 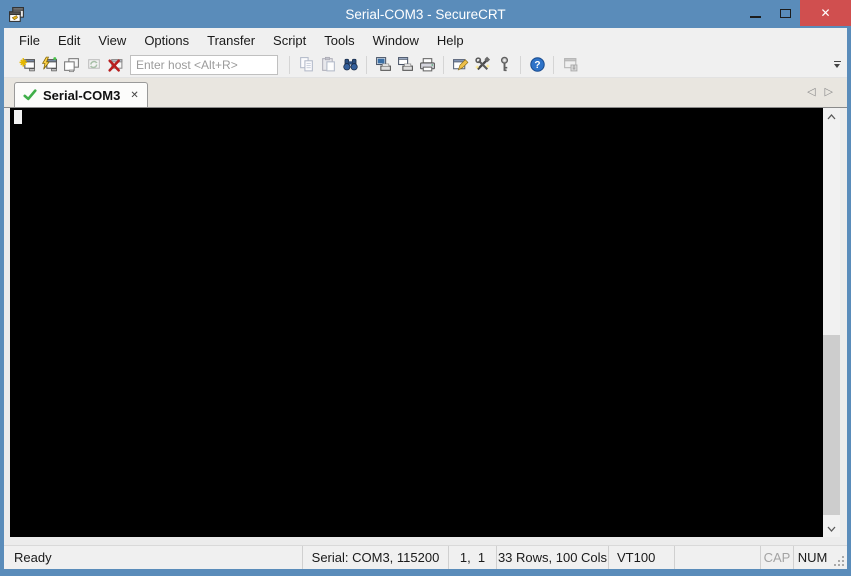 I want to click on disconnect-icon, so click(x=114, y=65).